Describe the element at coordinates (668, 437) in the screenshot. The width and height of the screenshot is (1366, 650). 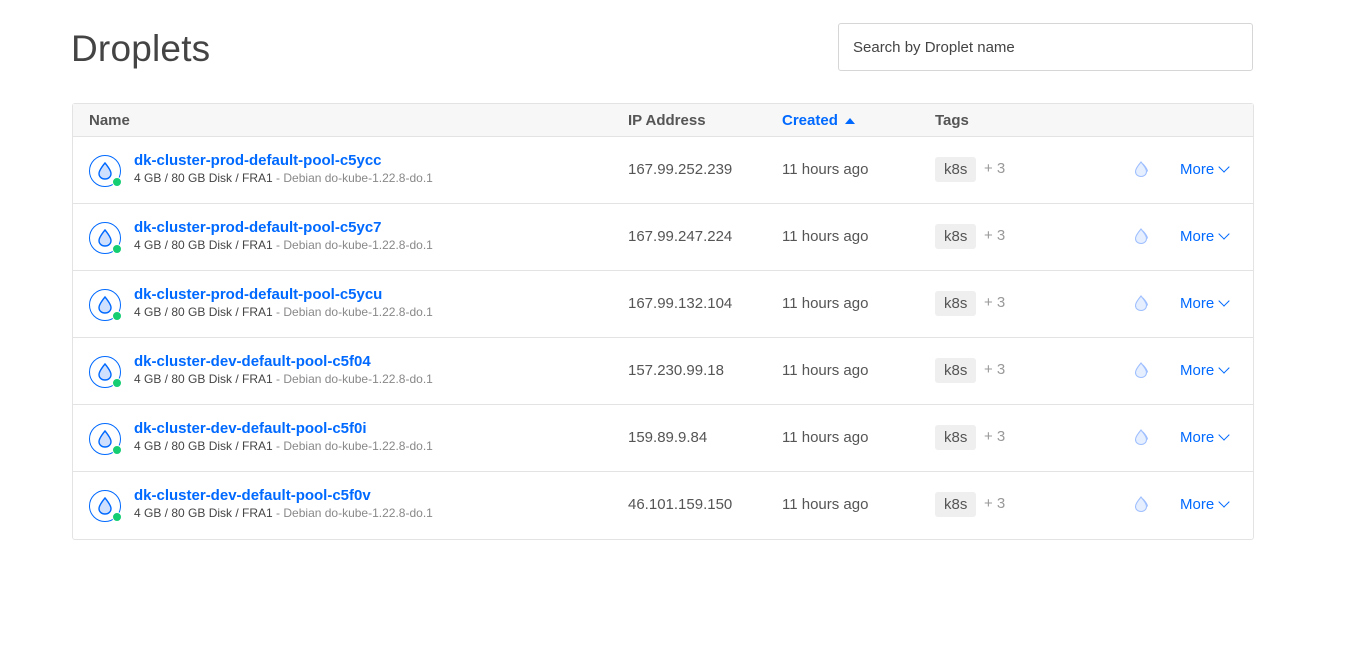
I see `droplet-ip: 159.89.9.84` at that location.